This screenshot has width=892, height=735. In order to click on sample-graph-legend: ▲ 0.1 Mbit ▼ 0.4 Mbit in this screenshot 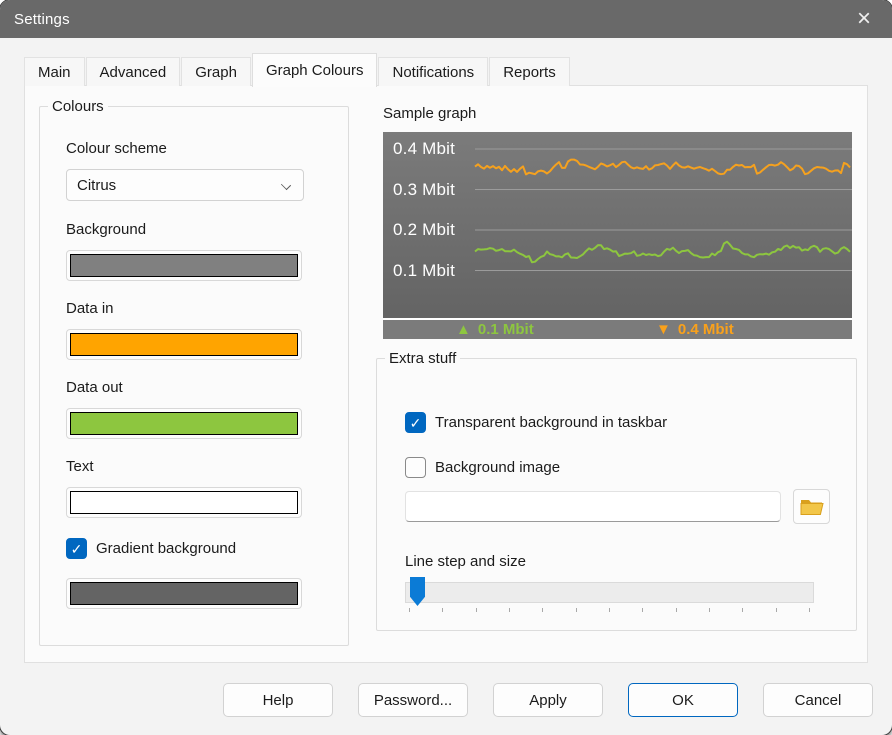, I will do `click(617, 328)`.